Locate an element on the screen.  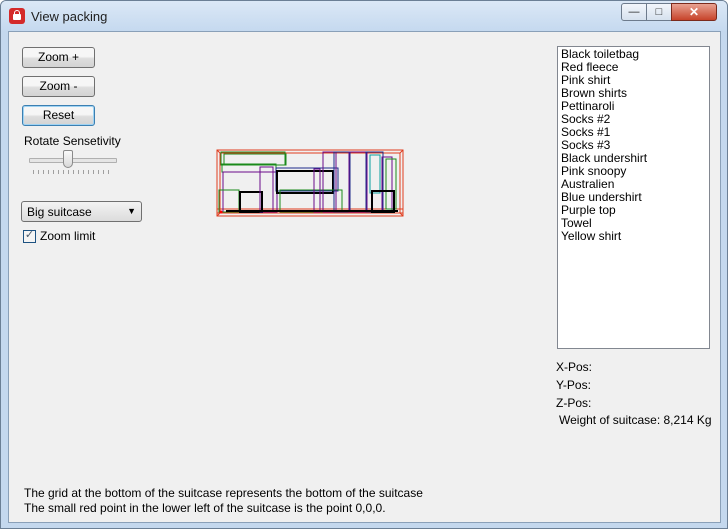
close-icon: ✕ is located at coordinates (694, 12).